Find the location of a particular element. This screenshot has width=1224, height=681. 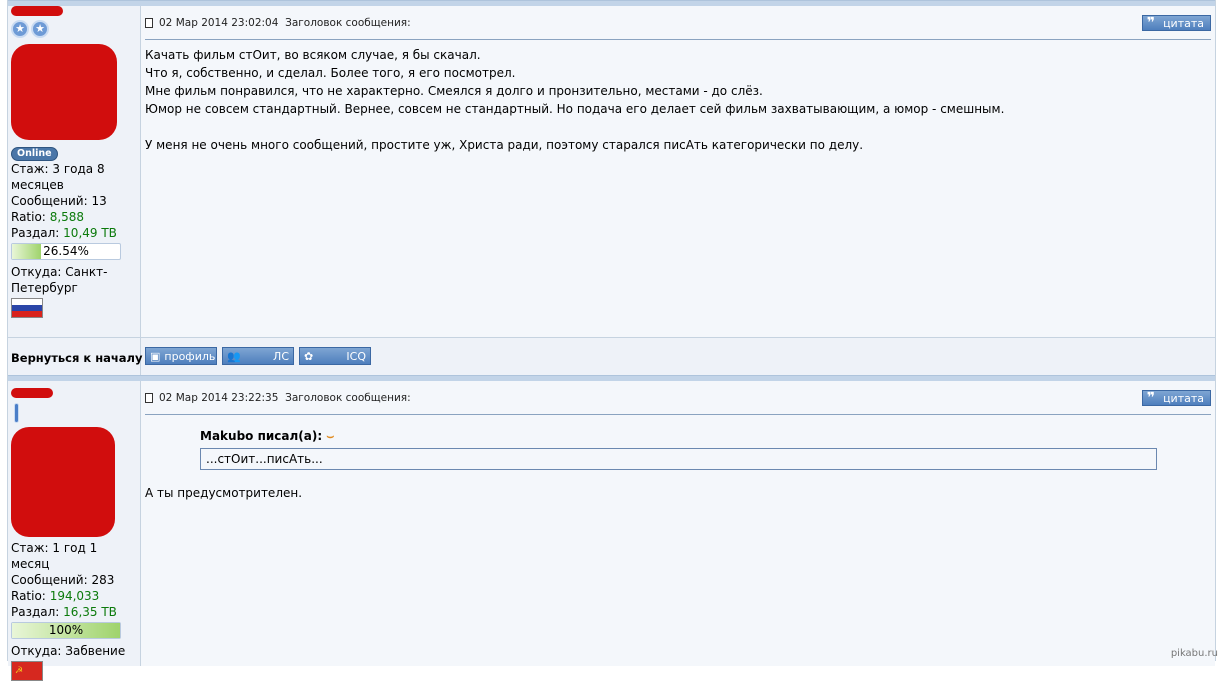

post-date: 02 Мар 2014 23:22:35 is located at coordinates (219, 397).